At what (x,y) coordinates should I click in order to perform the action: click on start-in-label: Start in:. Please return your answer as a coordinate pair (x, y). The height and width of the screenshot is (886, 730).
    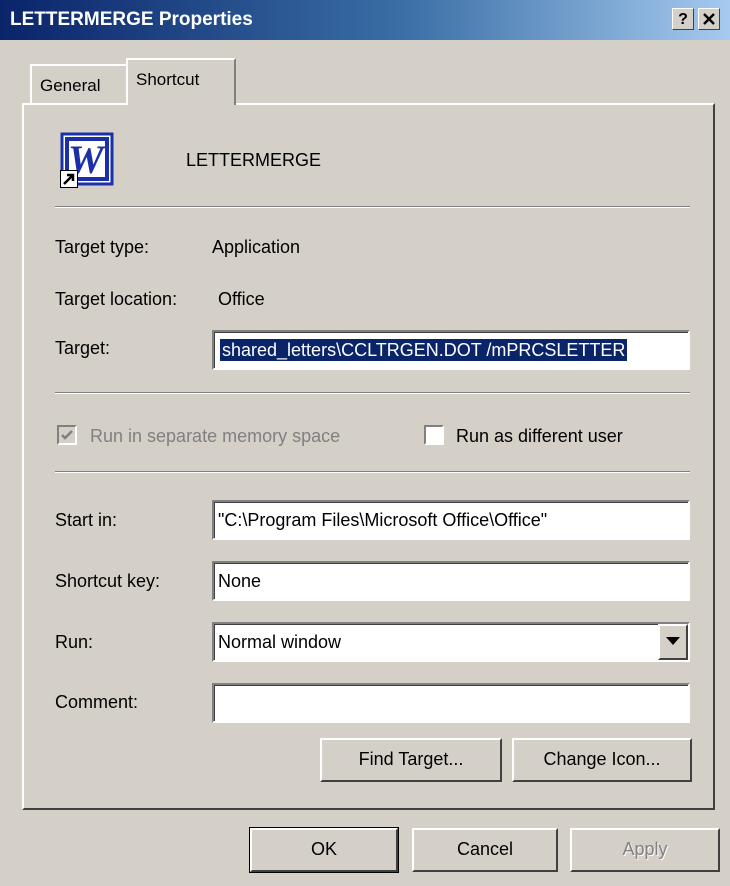
    Looking at the image, I should click on (86, 520).